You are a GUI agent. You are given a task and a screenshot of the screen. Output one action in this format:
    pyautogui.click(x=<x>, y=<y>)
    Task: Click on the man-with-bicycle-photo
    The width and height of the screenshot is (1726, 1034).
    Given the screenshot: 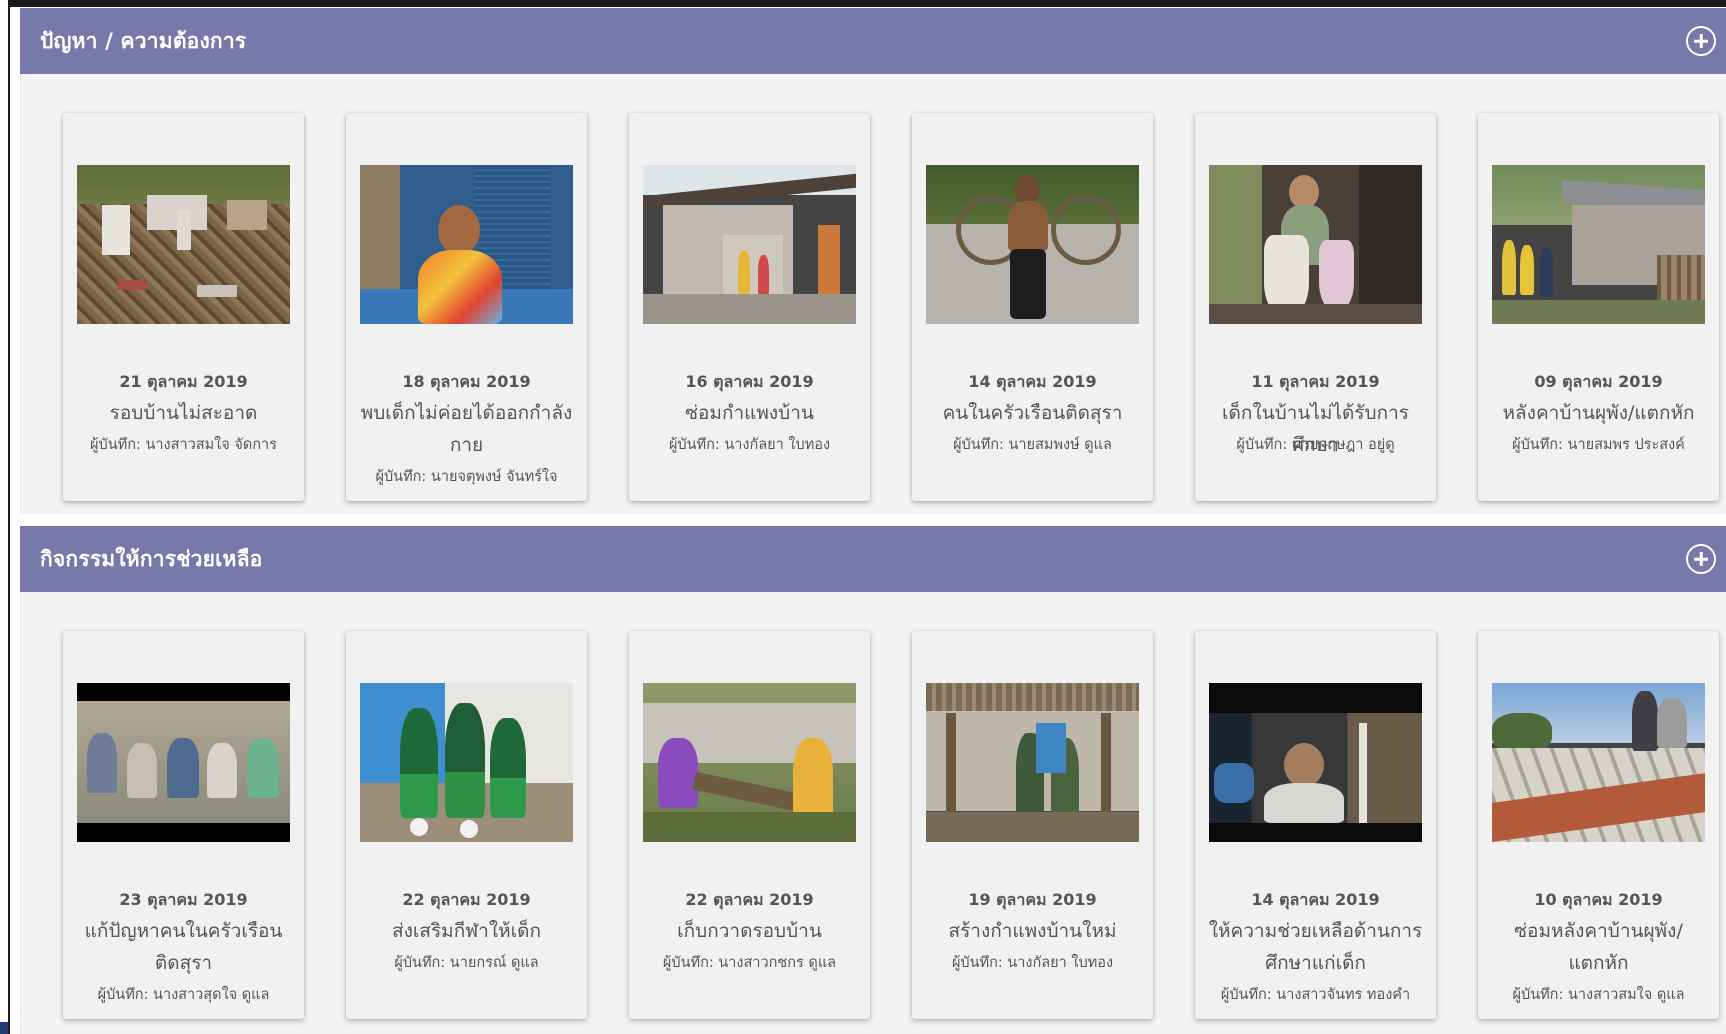 What is the action you would take?
    pyautogui.click(x=1032, y=244)
    